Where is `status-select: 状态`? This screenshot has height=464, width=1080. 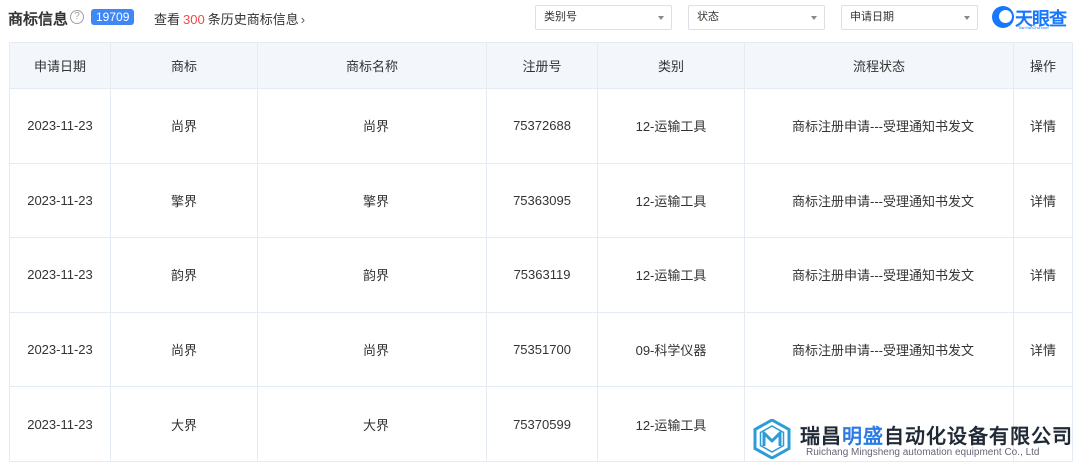
status-select: 状态 is located at coordinates (756, 17).